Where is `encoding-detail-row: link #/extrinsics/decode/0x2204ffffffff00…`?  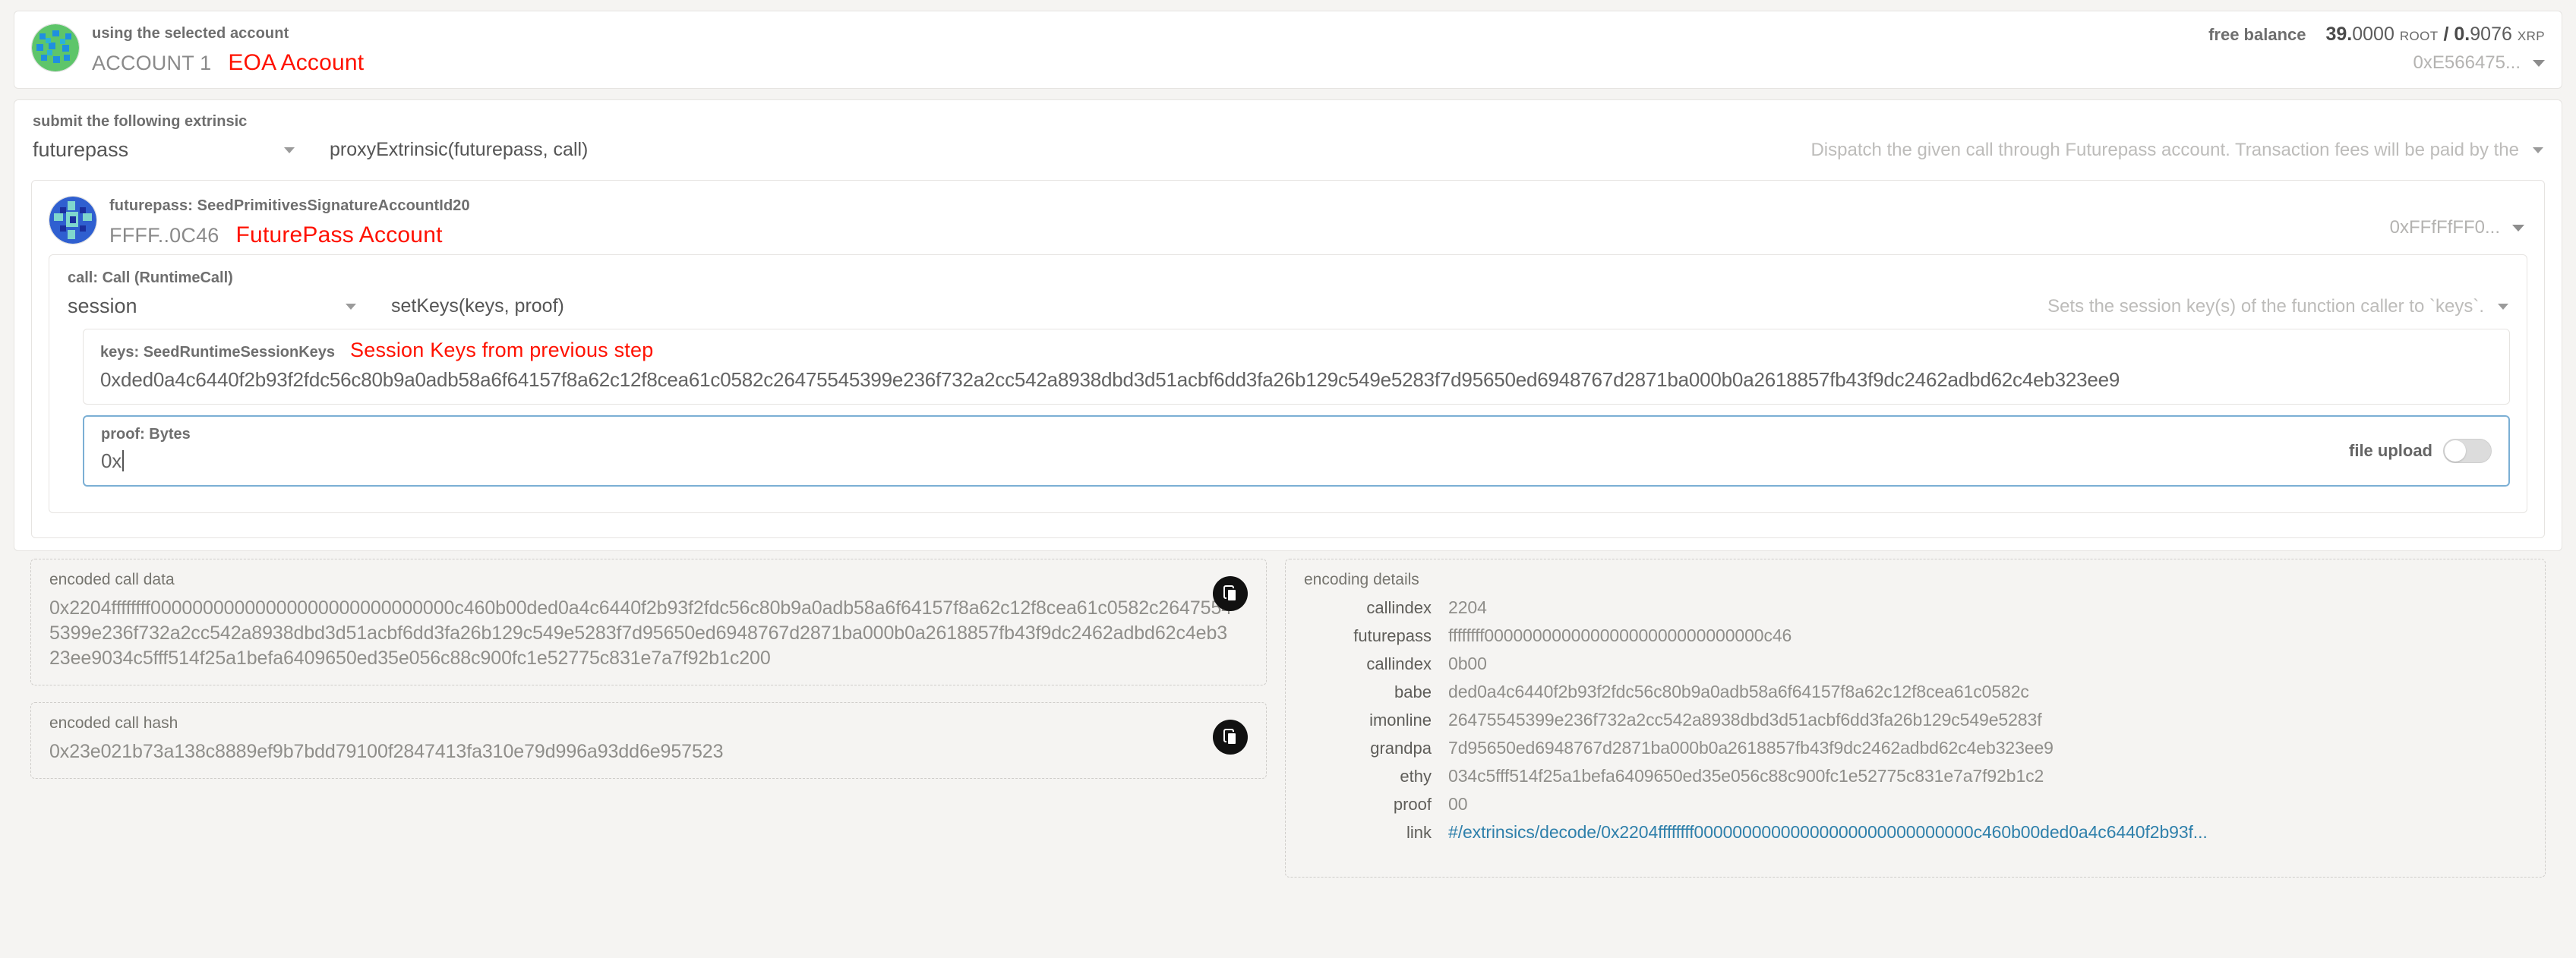 encoding-detail-row: link #/extrinsics/decode/0x2204ffffffff00… is located at coordinates (1915, 832).